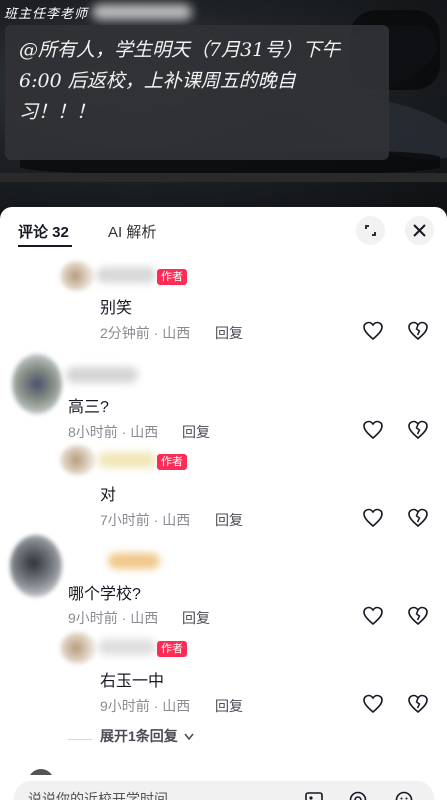 This screenshot has height=800, width=447. What do you see at coordinates (98, 795) in the screenshot?
I see `input-placeholder: 说说你的近校开学时间` at bounding box center [98, 795].